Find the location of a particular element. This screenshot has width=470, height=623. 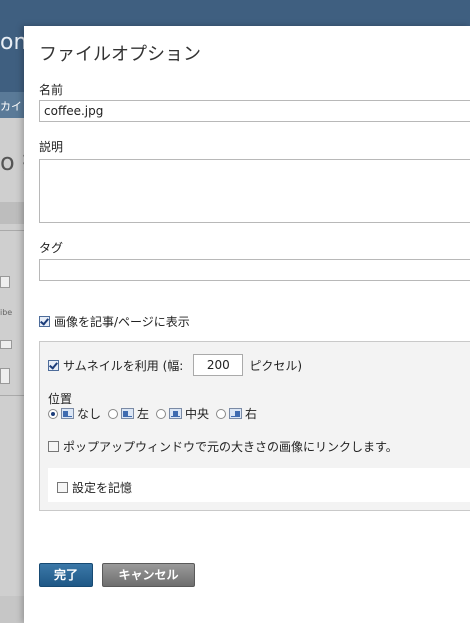

position-none-label: なし is located at coordinates (89, 414).